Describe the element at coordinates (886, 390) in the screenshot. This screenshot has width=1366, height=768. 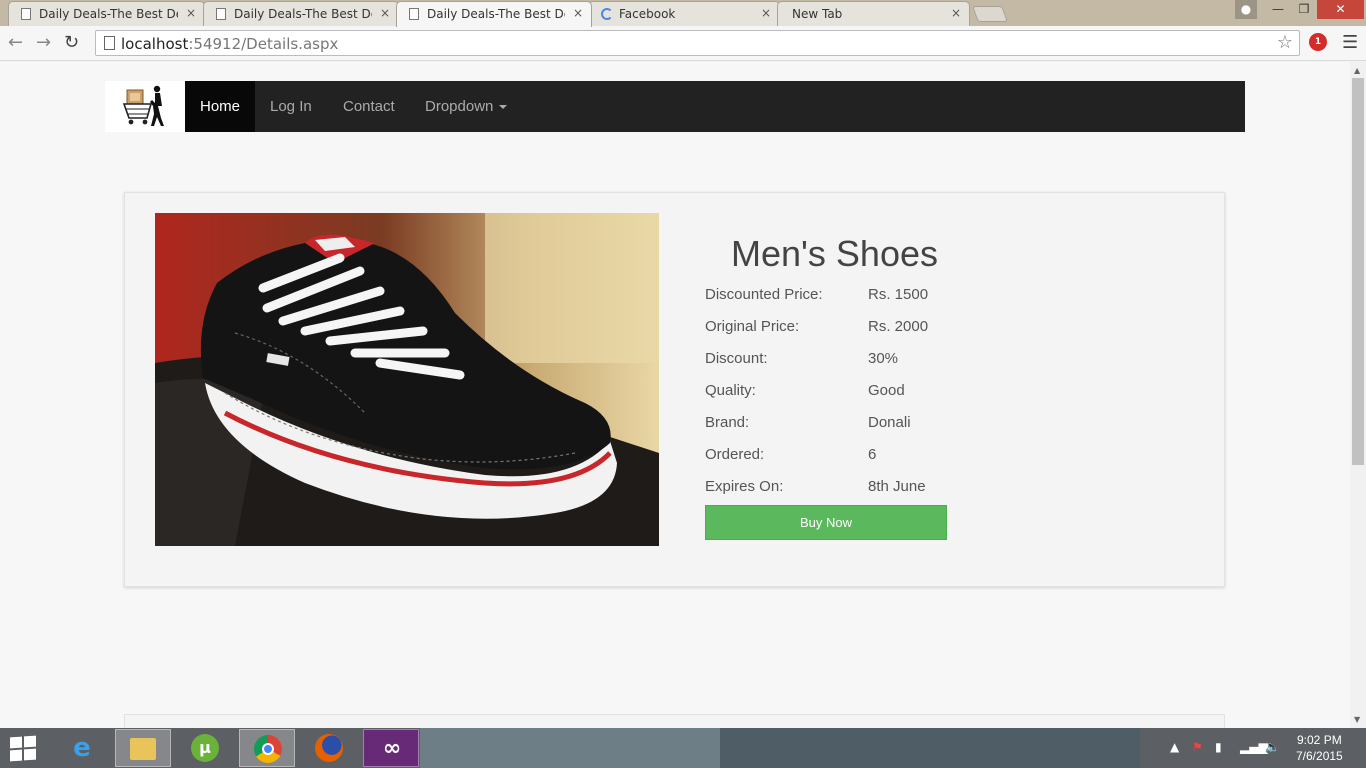
I see `detail-value: Good` at that location.